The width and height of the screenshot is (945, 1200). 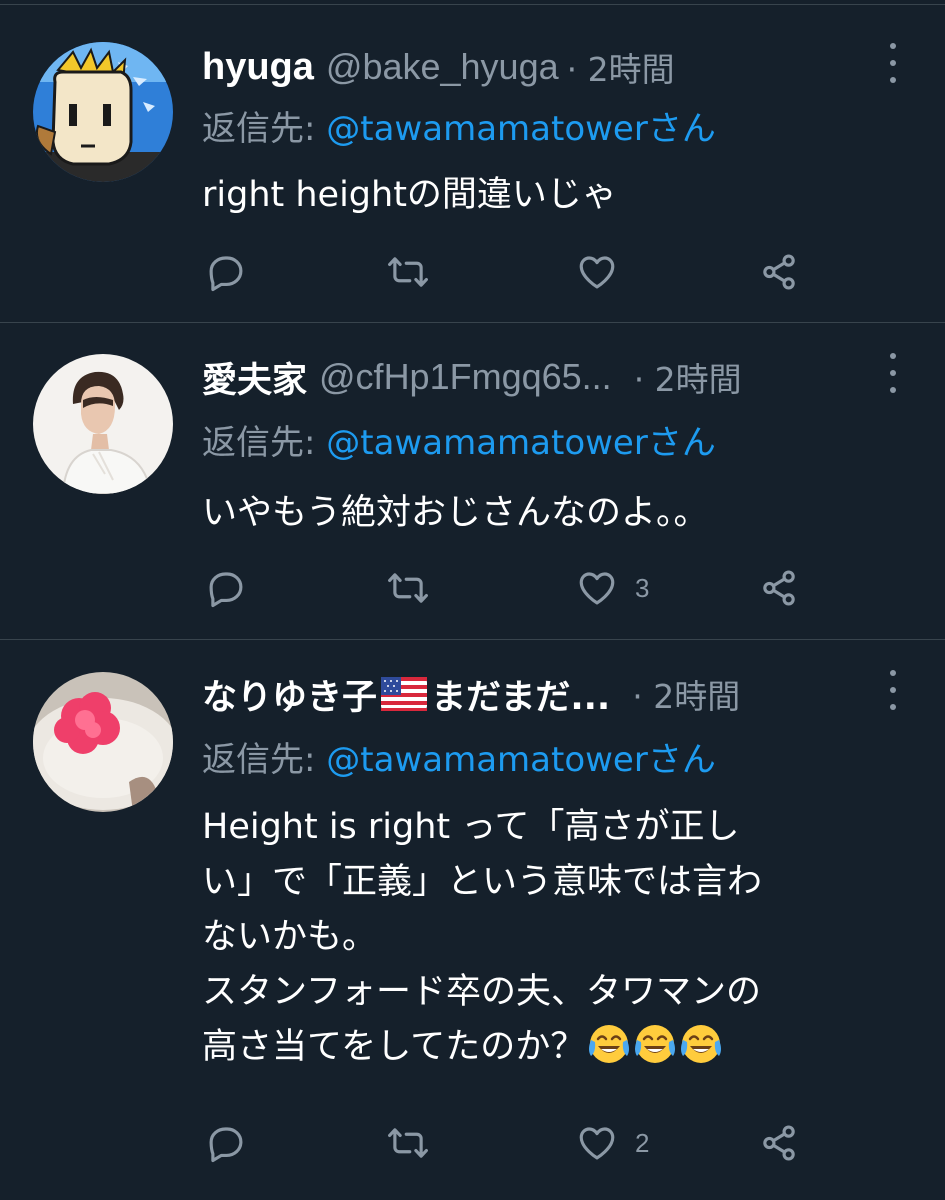 I want to click on reply-text: right heightの間違いじゃ, so click(x=409, y=195).